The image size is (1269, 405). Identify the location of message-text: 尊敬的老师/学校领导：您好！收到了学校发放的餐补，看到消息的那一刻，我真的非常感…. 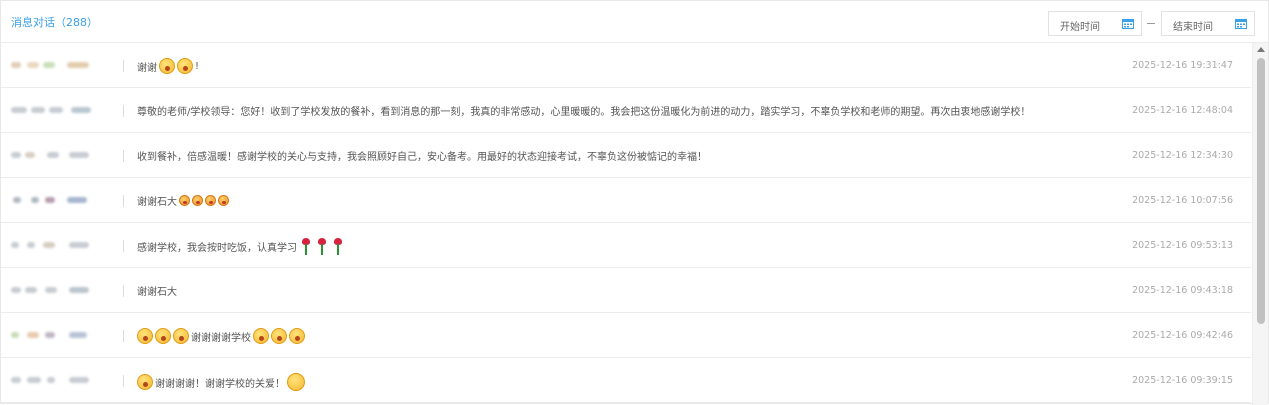
(583, 110).